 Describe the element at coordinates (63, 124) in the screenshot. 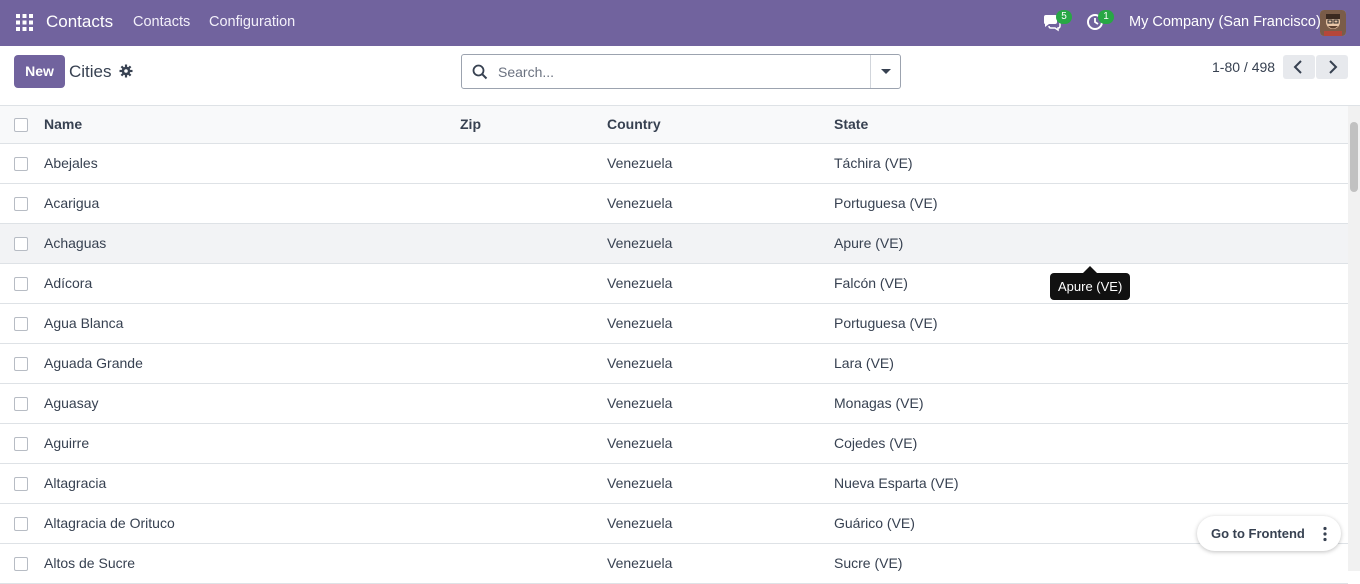

I see `column-header-name: Name` at that location.